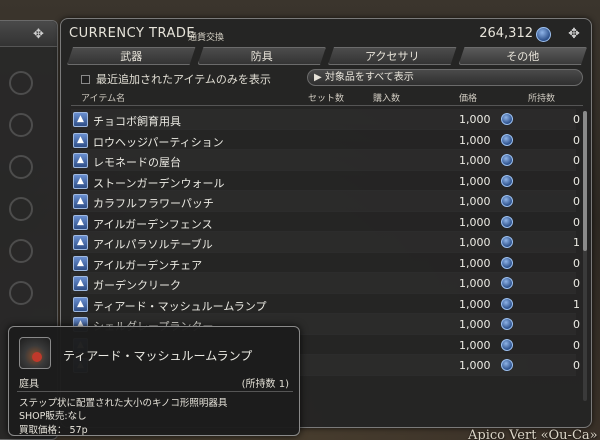 Image resolution: width=600 pixels, height=440 pixels. Describe the element at coordinates (585, 181) in the screenshot. I see `scrollbar-thumb` at that location.